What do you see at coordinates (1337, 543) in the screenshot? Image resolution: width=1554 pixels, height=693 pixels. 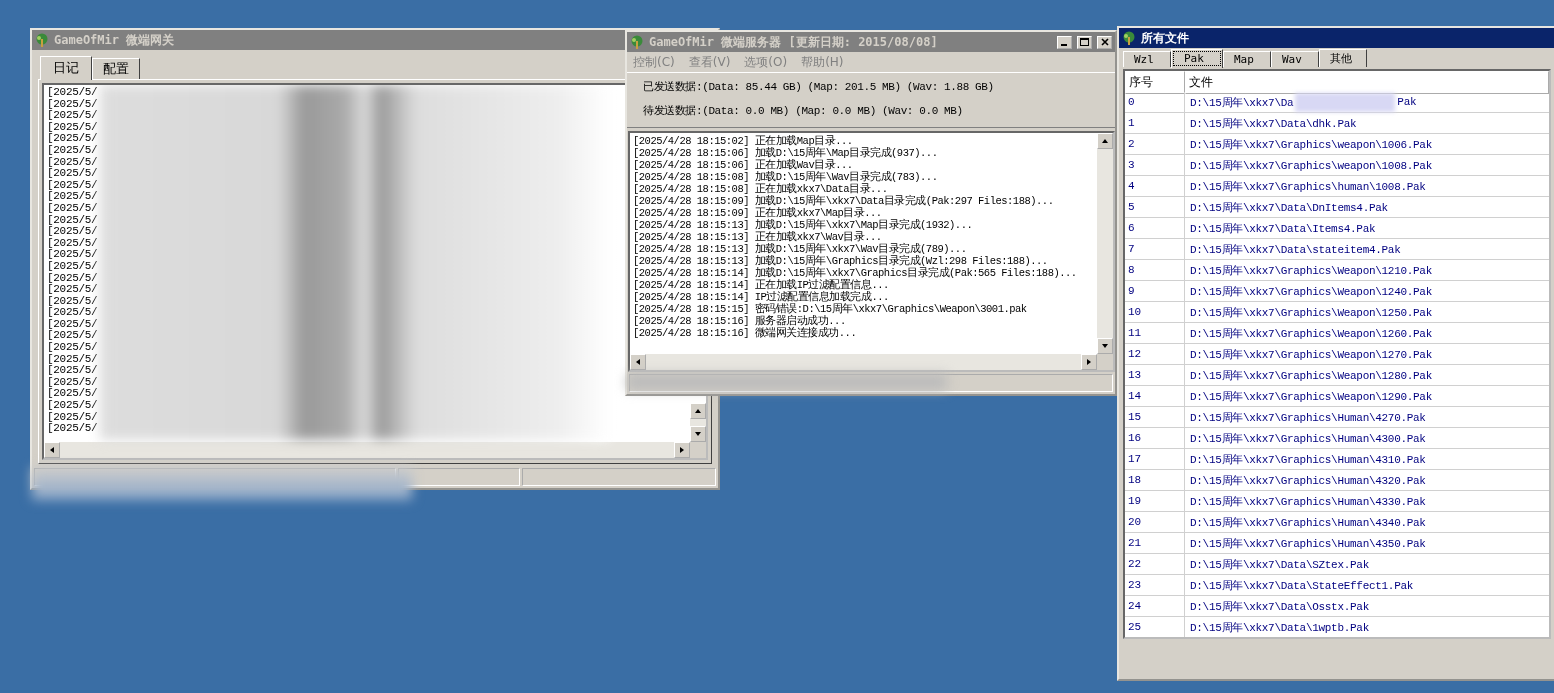 I see `file-row: 21 D:\15周年\xkx7\Graphics\Human\4350.Pak` at bounding box center [1337, 543].